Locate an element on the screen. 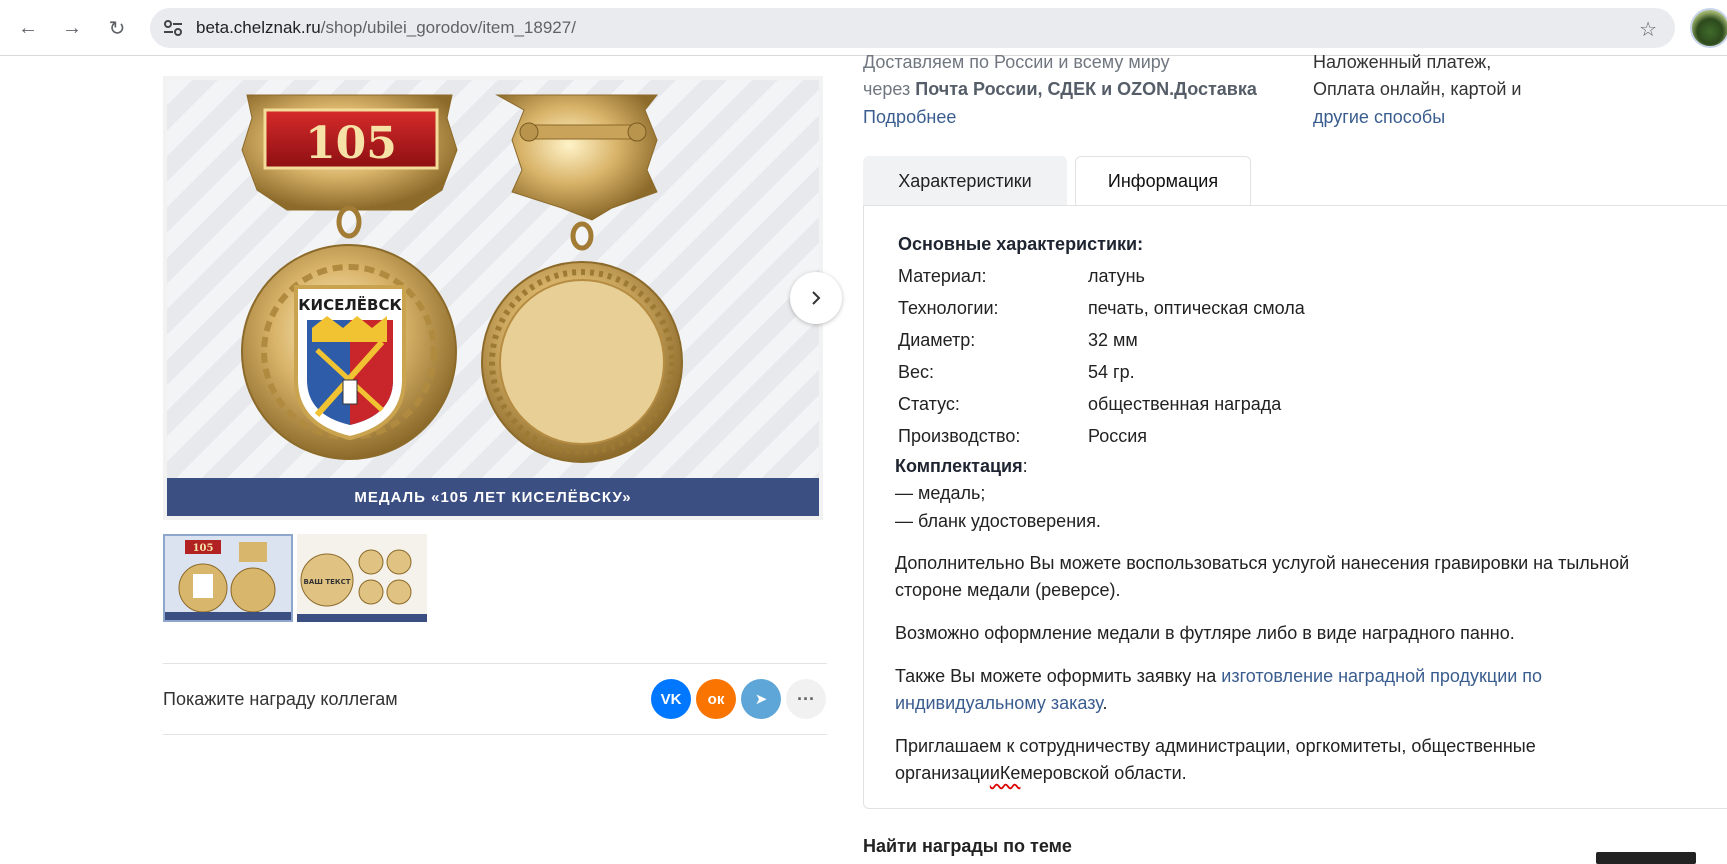  delivery-line2: через Почта России, СДЕК и OZON.Доставка is located at coordinates (1060, 89).